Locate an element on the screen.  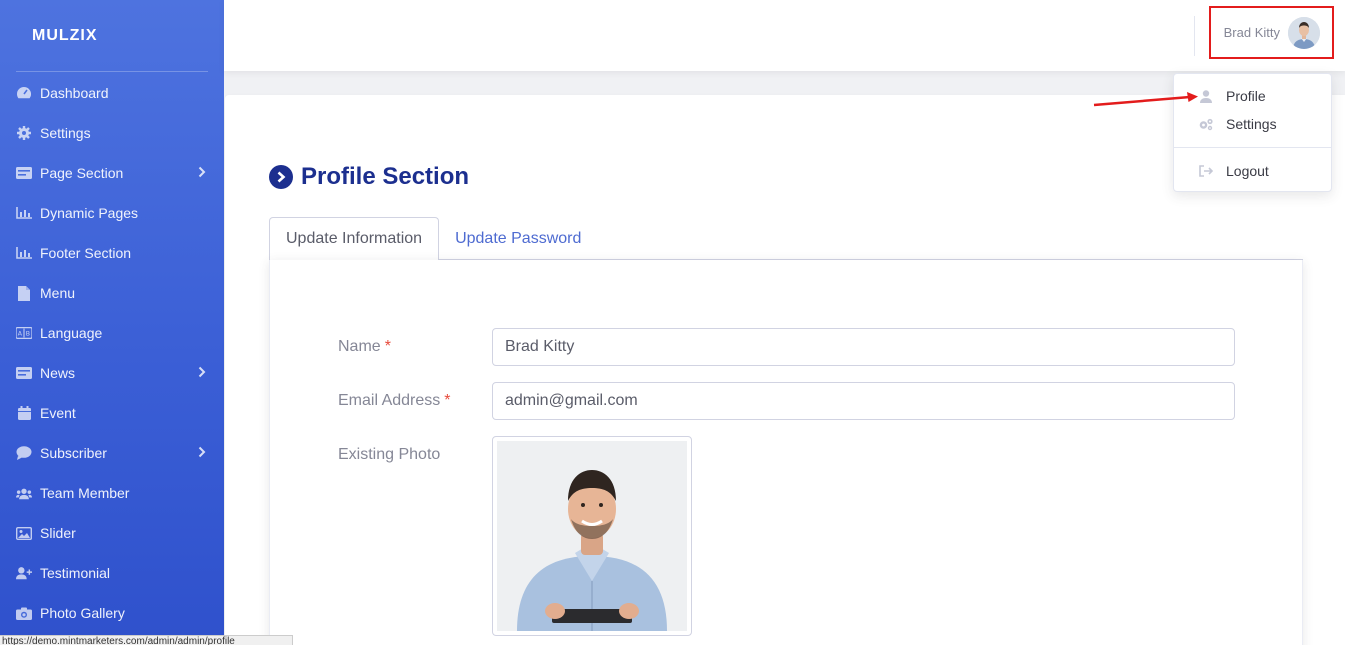
brand-logo: MULZIX is located at coordinates (112, 35).